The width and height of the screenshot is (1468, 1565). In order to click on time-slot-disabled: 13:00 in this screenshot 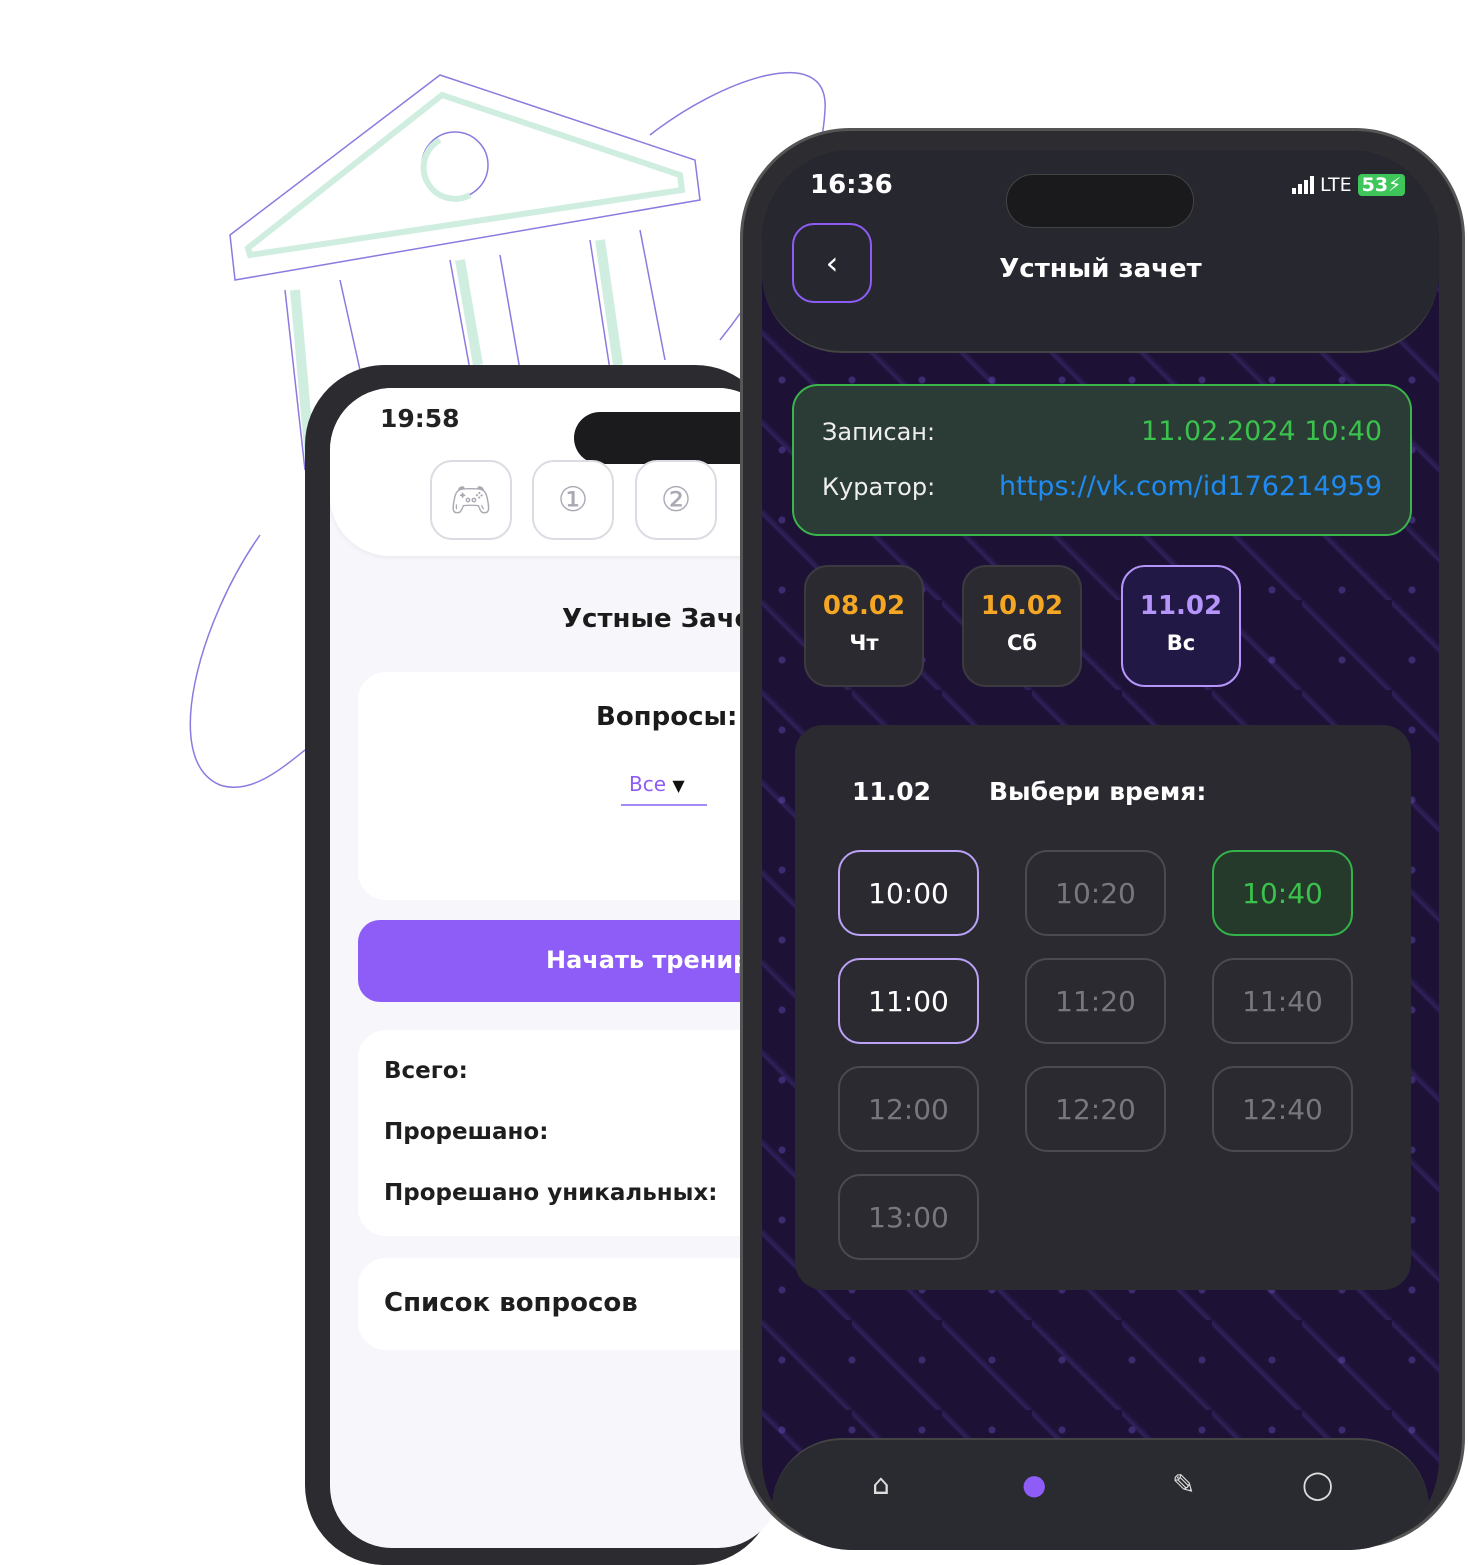, I will do `click(908, 1217)`.